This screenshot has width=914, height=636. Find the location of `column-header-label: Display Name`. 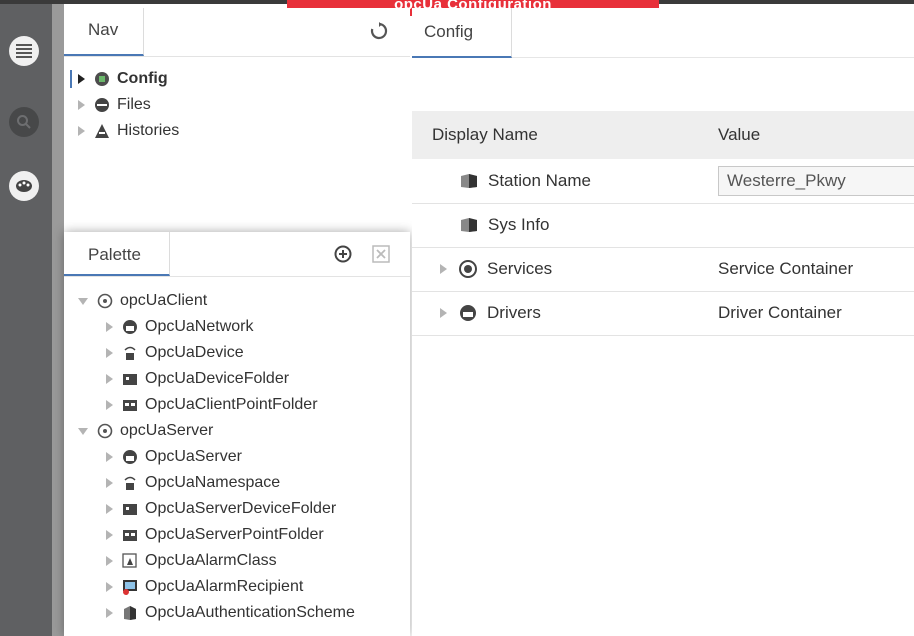

column-header-label: Display Name is located at coordinates (485, 134).